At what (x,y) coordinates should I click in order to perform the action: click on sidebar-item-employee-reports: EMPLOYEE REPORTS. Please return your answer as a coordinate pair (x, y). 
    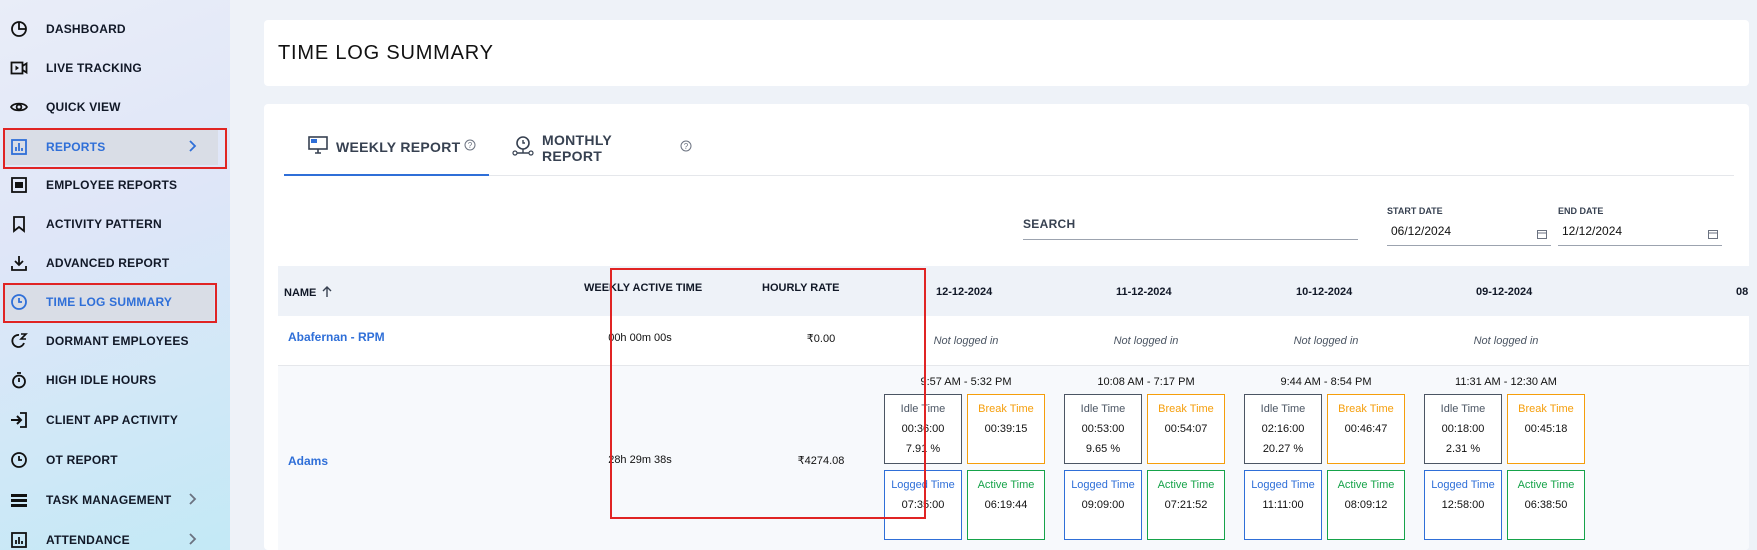
    Looking at the image, I should click on (111, 185).